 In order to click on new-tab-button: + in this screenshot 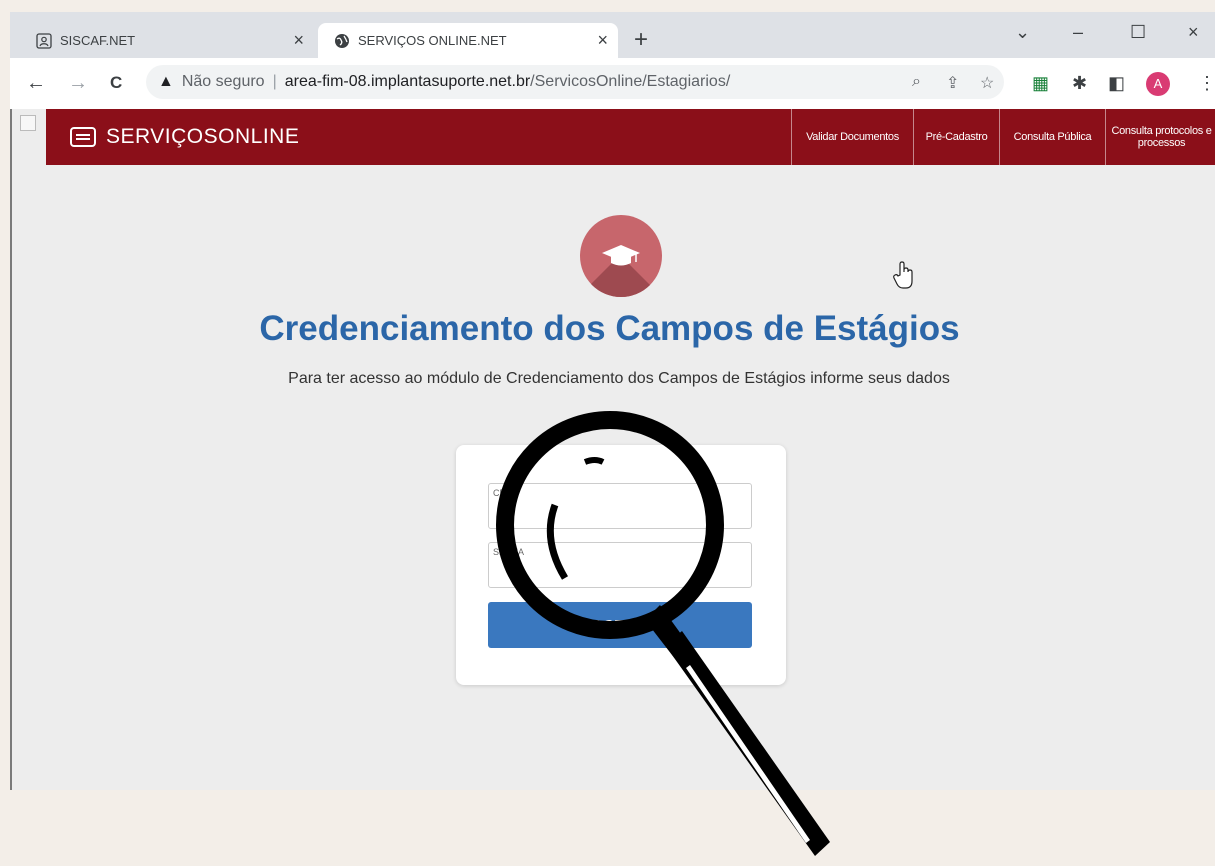, I will do `click(641, 40)`.